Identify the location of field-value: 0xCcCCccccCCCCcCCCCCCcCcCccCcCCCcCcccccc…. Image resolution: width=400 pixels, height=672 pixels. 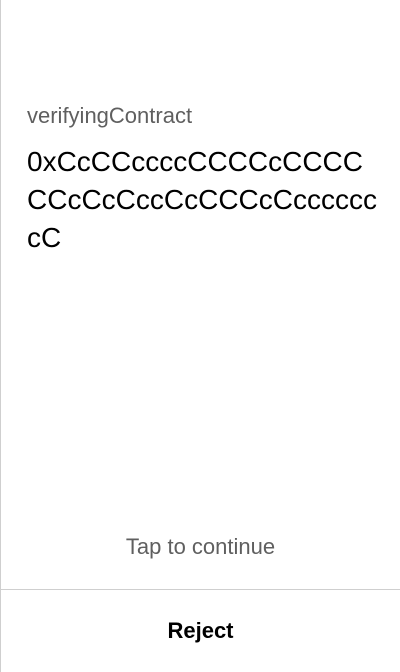
(202, 199).